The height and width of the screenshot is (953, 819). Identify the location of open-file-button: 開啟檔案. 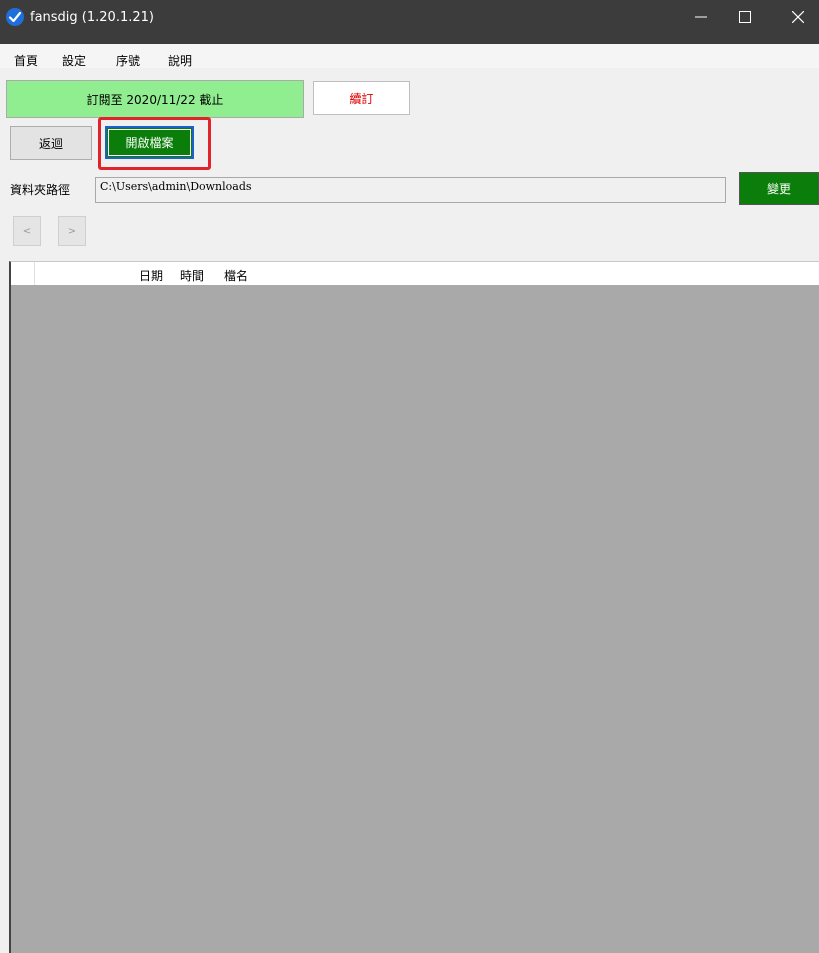
(149, 142).